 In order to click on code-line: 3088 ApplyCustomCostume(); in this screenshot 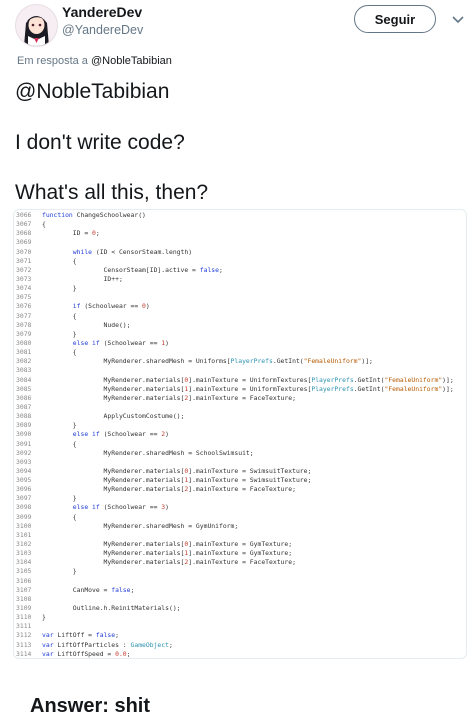, I will do `click(99, 416)`.